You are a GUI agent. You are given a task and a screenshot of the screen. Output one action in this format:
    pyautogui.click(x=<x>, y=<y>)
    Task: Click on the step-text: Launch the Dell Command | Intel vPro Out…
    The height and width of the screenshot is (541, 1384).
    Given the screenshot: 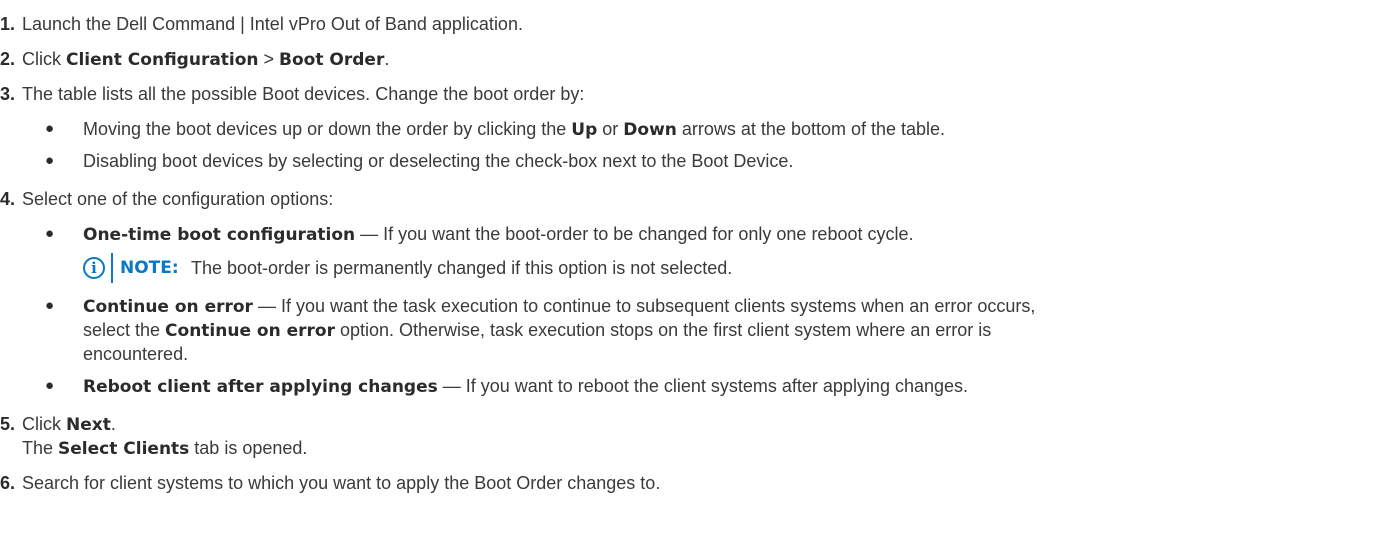 What is the action you would take?
    pyautogui.click(x=272, y=24)
    